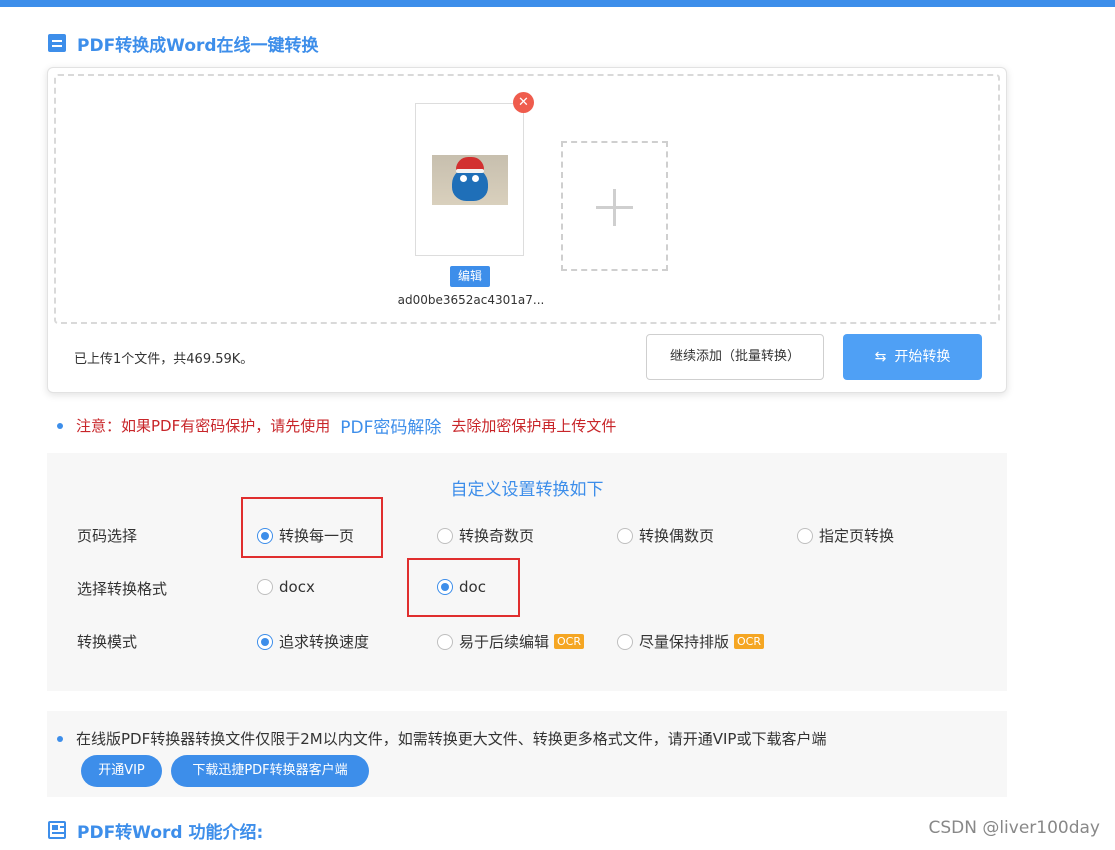  What do you see at coordinates (534, 426) in the screenshot?
I see `notice-suffix: 去除加密保护再上传文件` at bounding box center [534, 426].